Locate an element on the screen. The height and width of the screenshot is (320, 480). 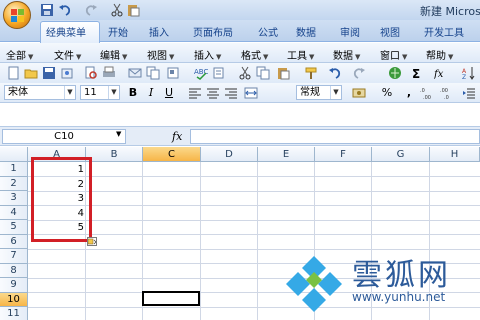
tab-view: 视图 is located at coordinates (390, 31).